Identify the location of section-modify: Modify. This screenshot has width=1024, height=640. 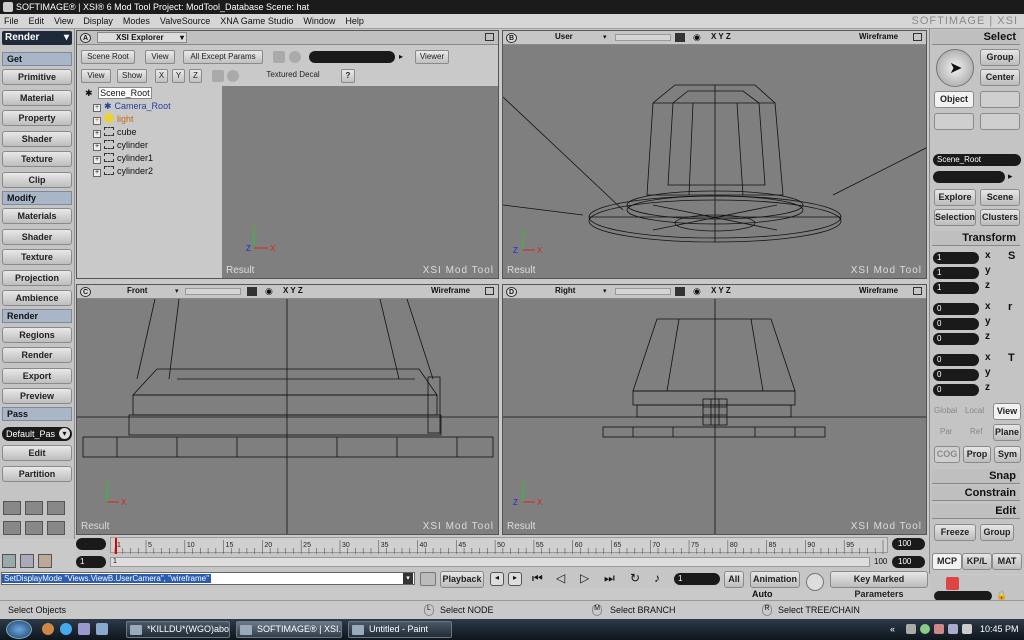
(37, 198).